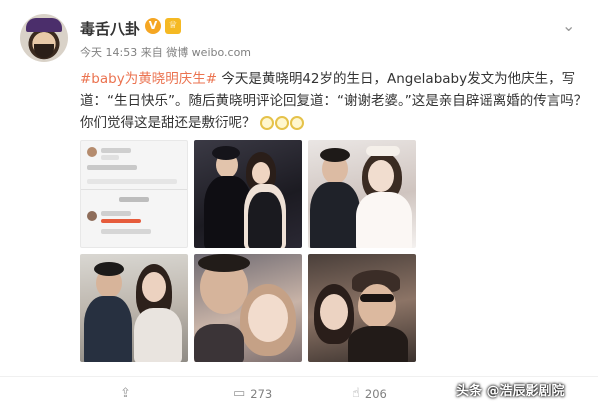  Describe the element at coordinates (166, 52) in the screenshot. I see `post-meta: 今天 14:53 来自 微博 weibo.com` at that location.